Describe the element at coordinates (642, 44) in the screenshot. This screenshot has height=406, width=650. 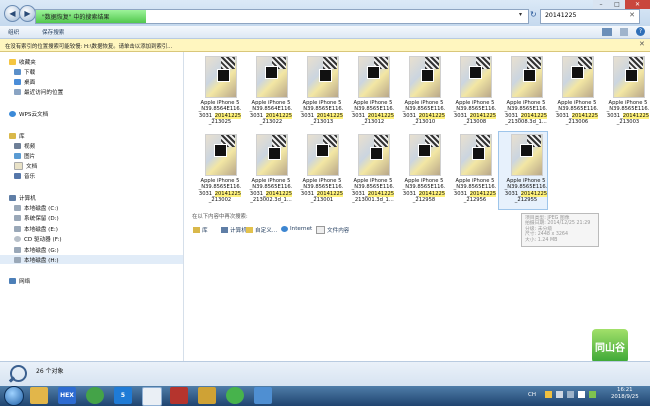
I see `info-bar-close-icon: ✕` at that location.